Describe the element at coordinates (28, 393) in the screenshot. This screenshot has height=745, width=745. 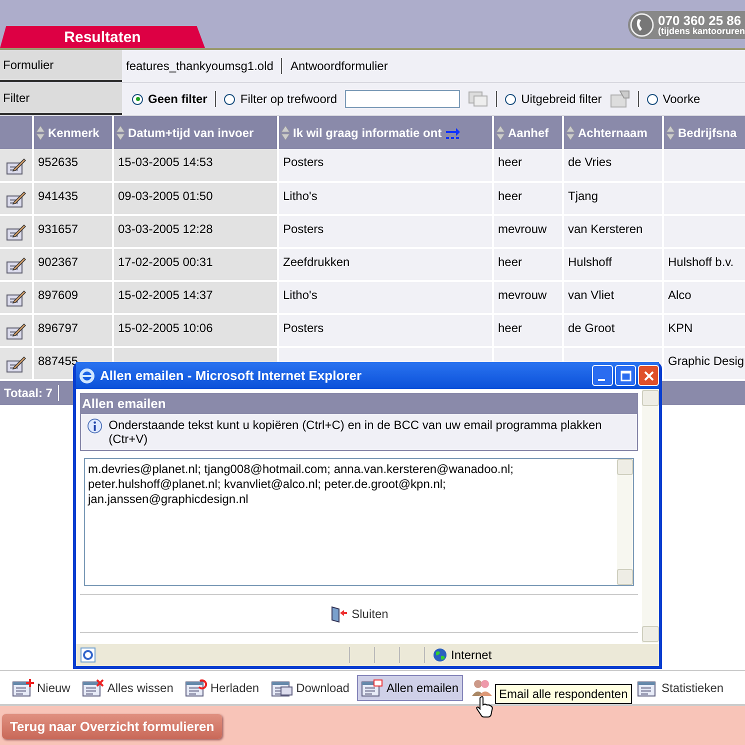
I see `total-count: Totaal: 7` at that location.